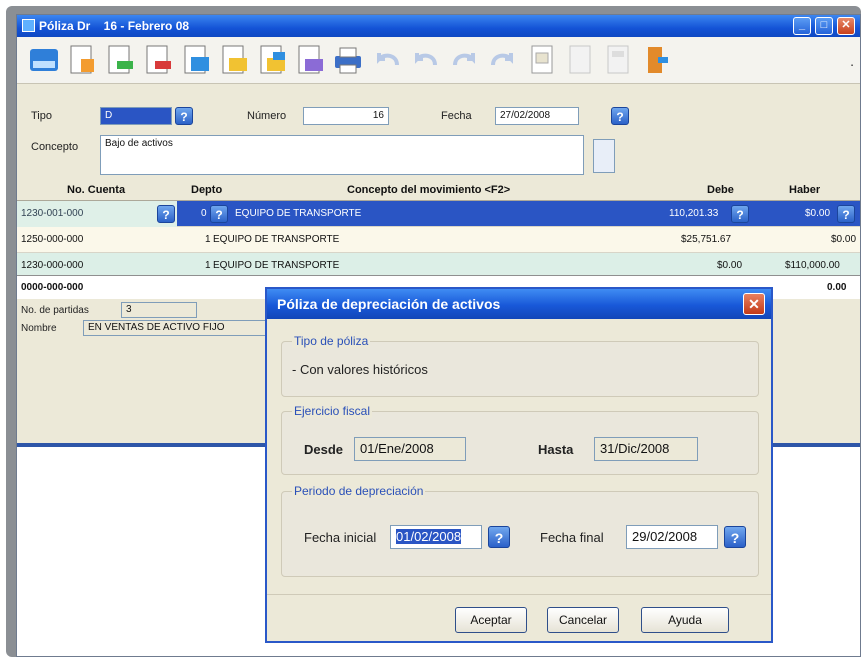 Image resolution: width=861 pixels, height=657 pixels. What do you see at coordinates (166, 214) in the screenshot?
I see `cuenta-lookup-button: ?` at bounding box center [166, 214].